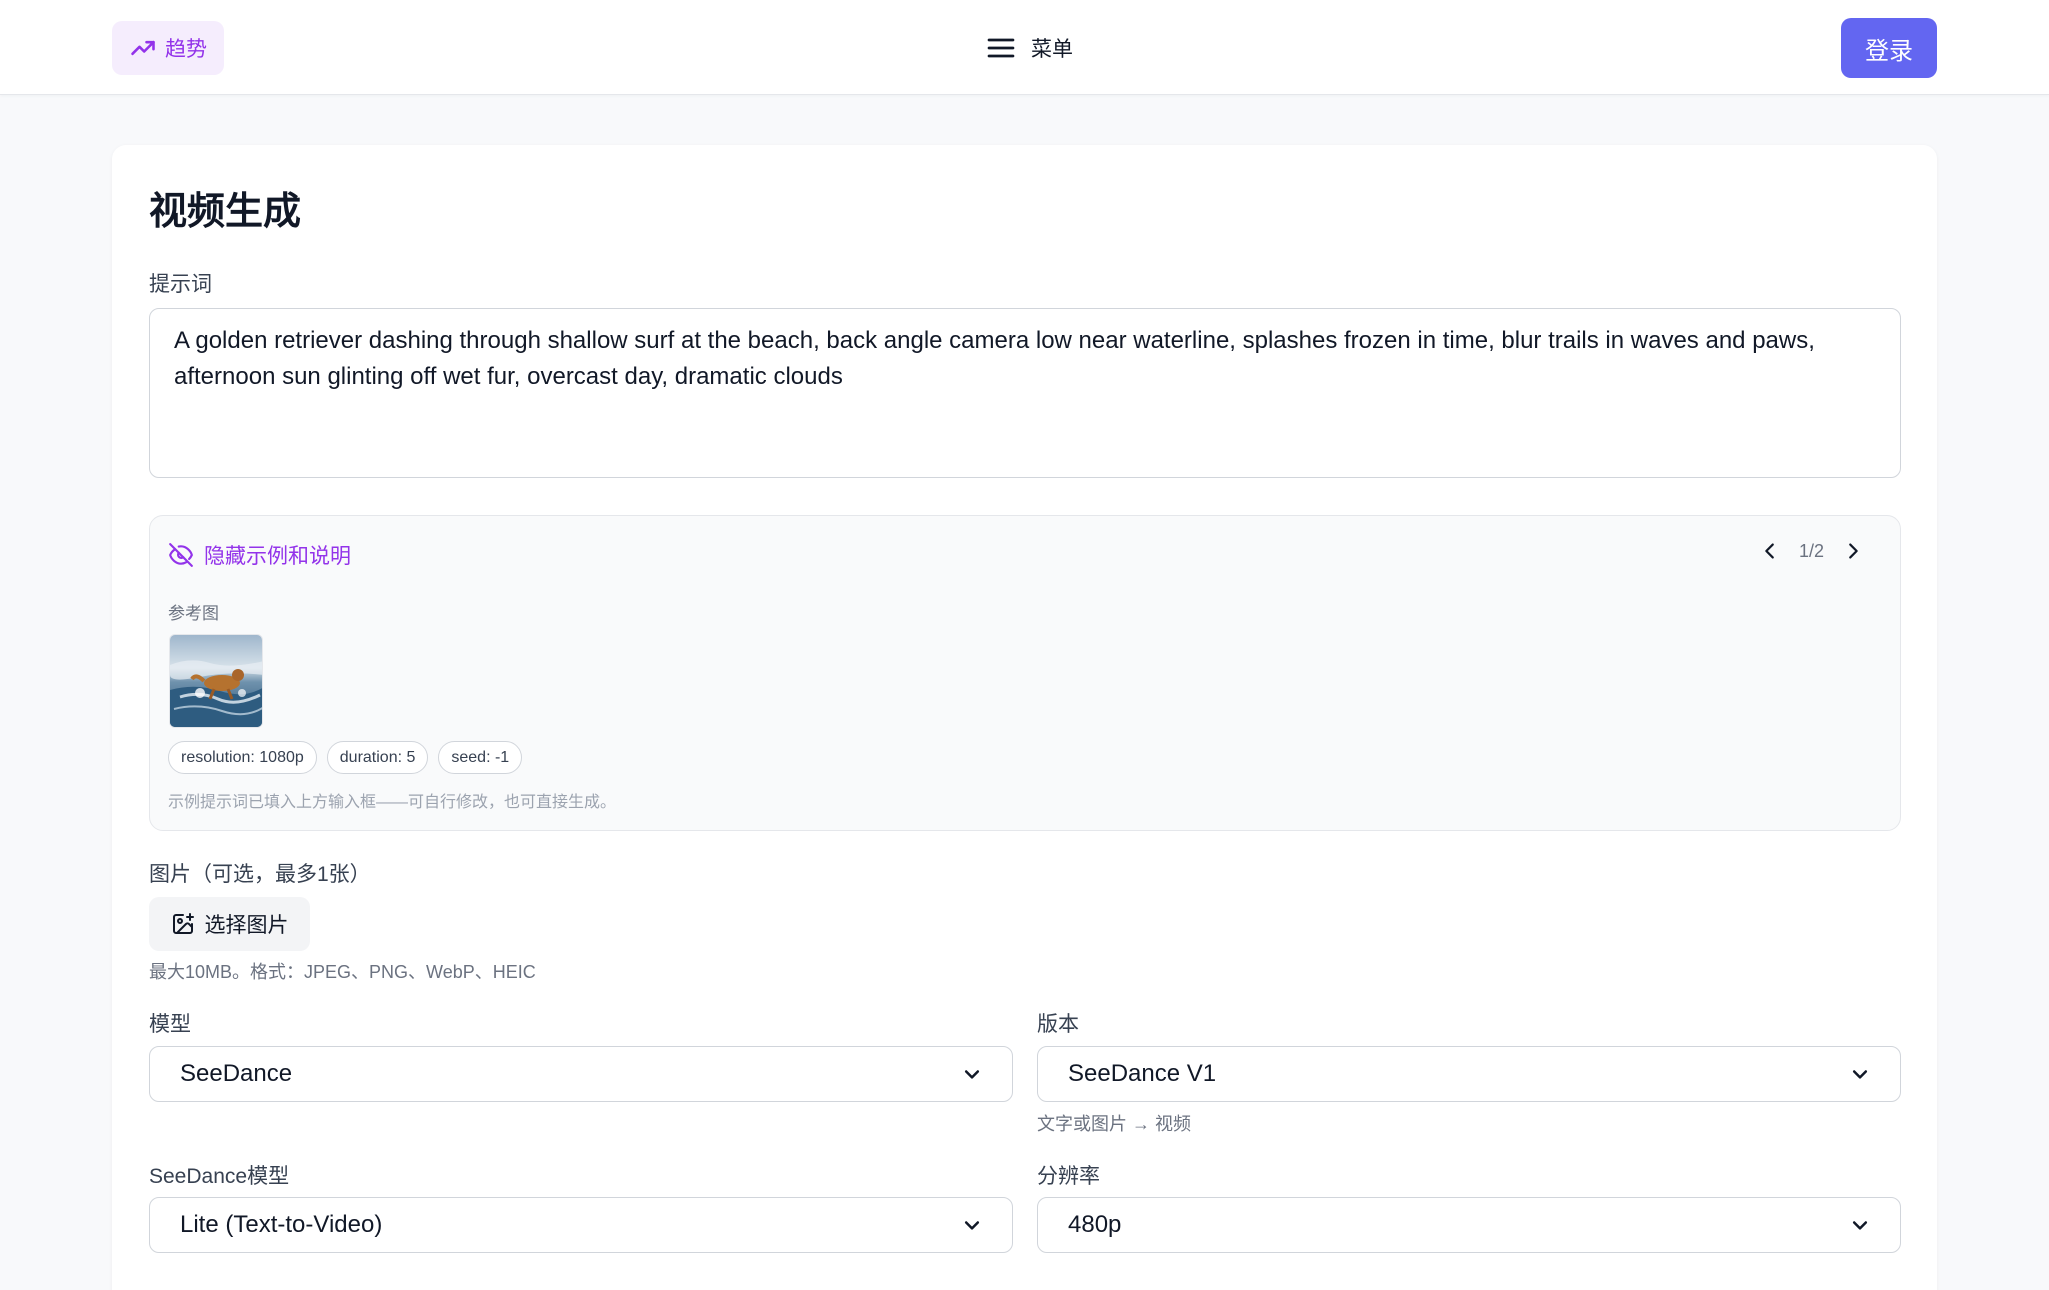  Describe the element at coordinates (1770, 551) in the screenshot. I see `chevron-left-icon` at that location.